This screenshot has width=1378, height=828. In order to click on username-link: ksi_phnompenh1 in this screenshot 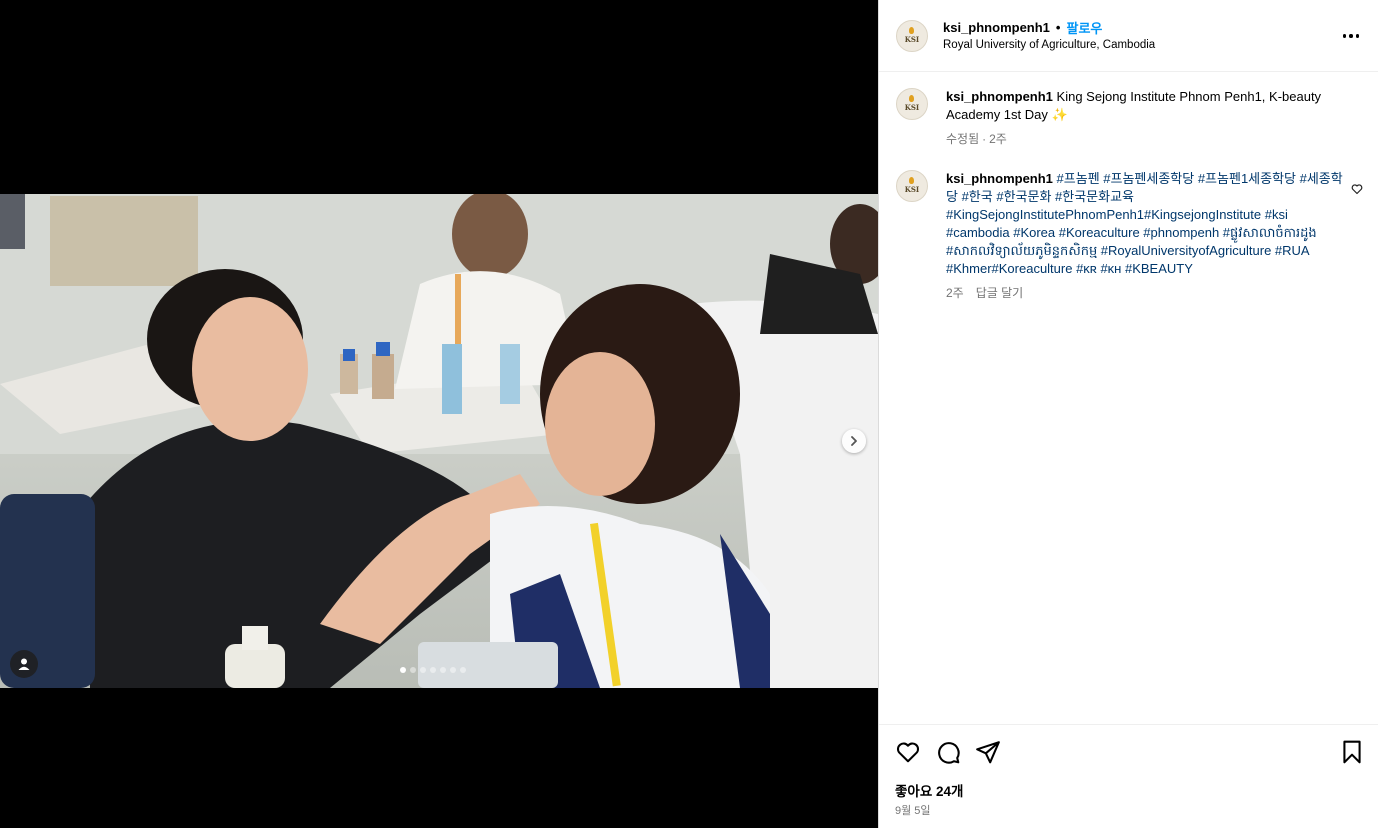, I will do `click(996, 27)`.